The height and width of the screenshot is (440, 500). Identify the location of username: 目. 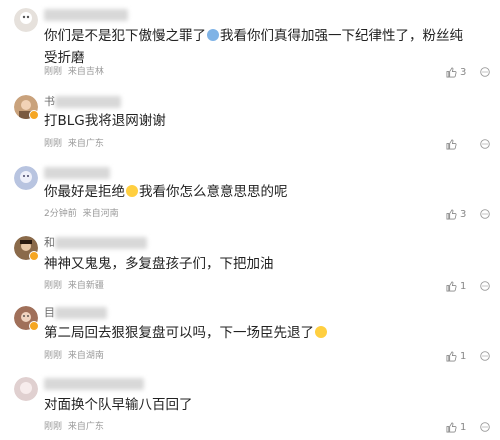
(75, 313).